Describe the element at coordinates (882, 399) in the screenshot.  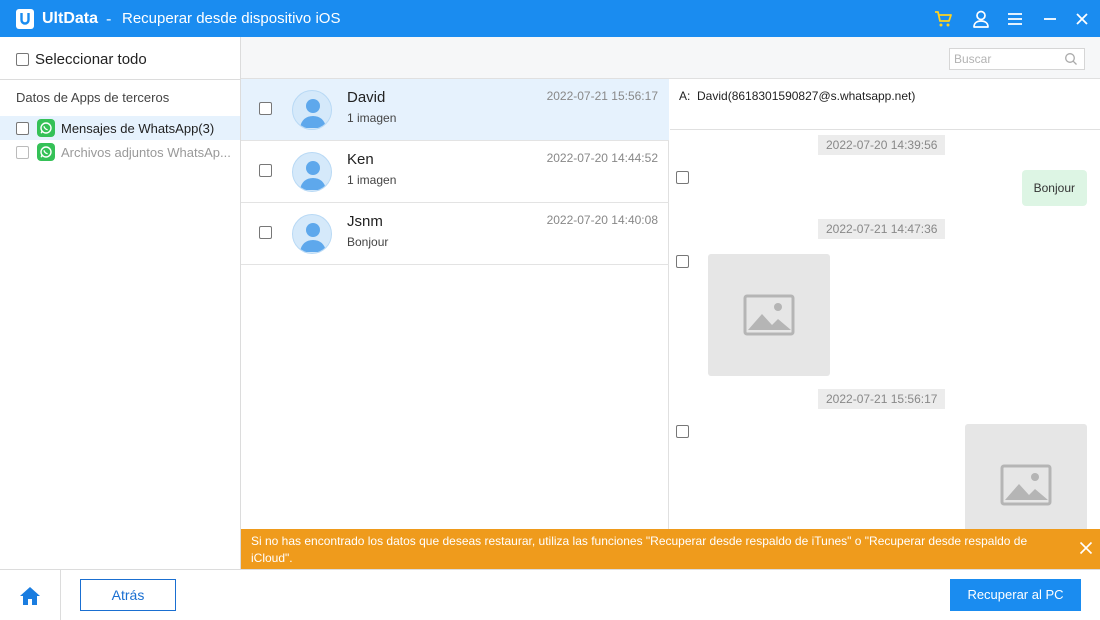
I see `message-timestamp: 2022-07-21 15:56:17` at that location.